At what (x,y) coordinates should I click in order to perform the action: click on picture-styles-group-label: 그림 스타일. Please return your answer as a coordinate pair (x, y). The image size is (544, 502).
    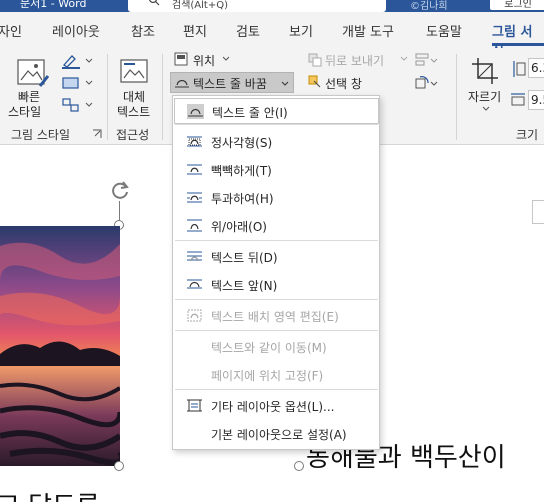
    Looking at the image, I should click on (41, 135).